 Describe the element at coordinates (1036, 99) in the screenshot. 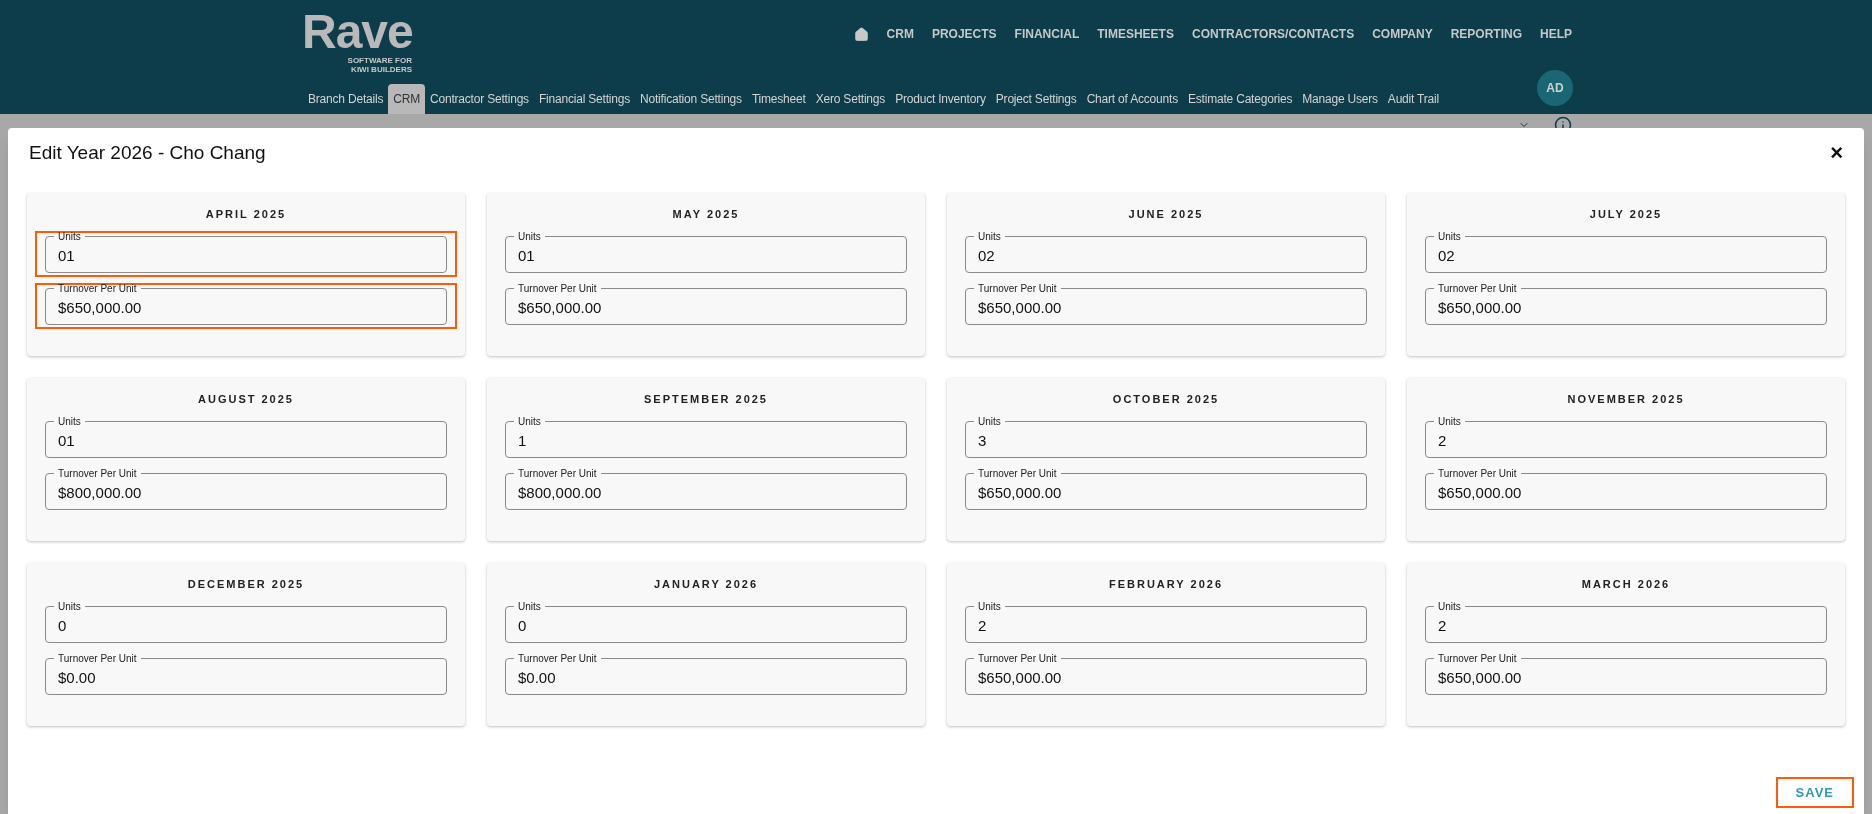

I see `settings-tab: Project Settings` at that location.